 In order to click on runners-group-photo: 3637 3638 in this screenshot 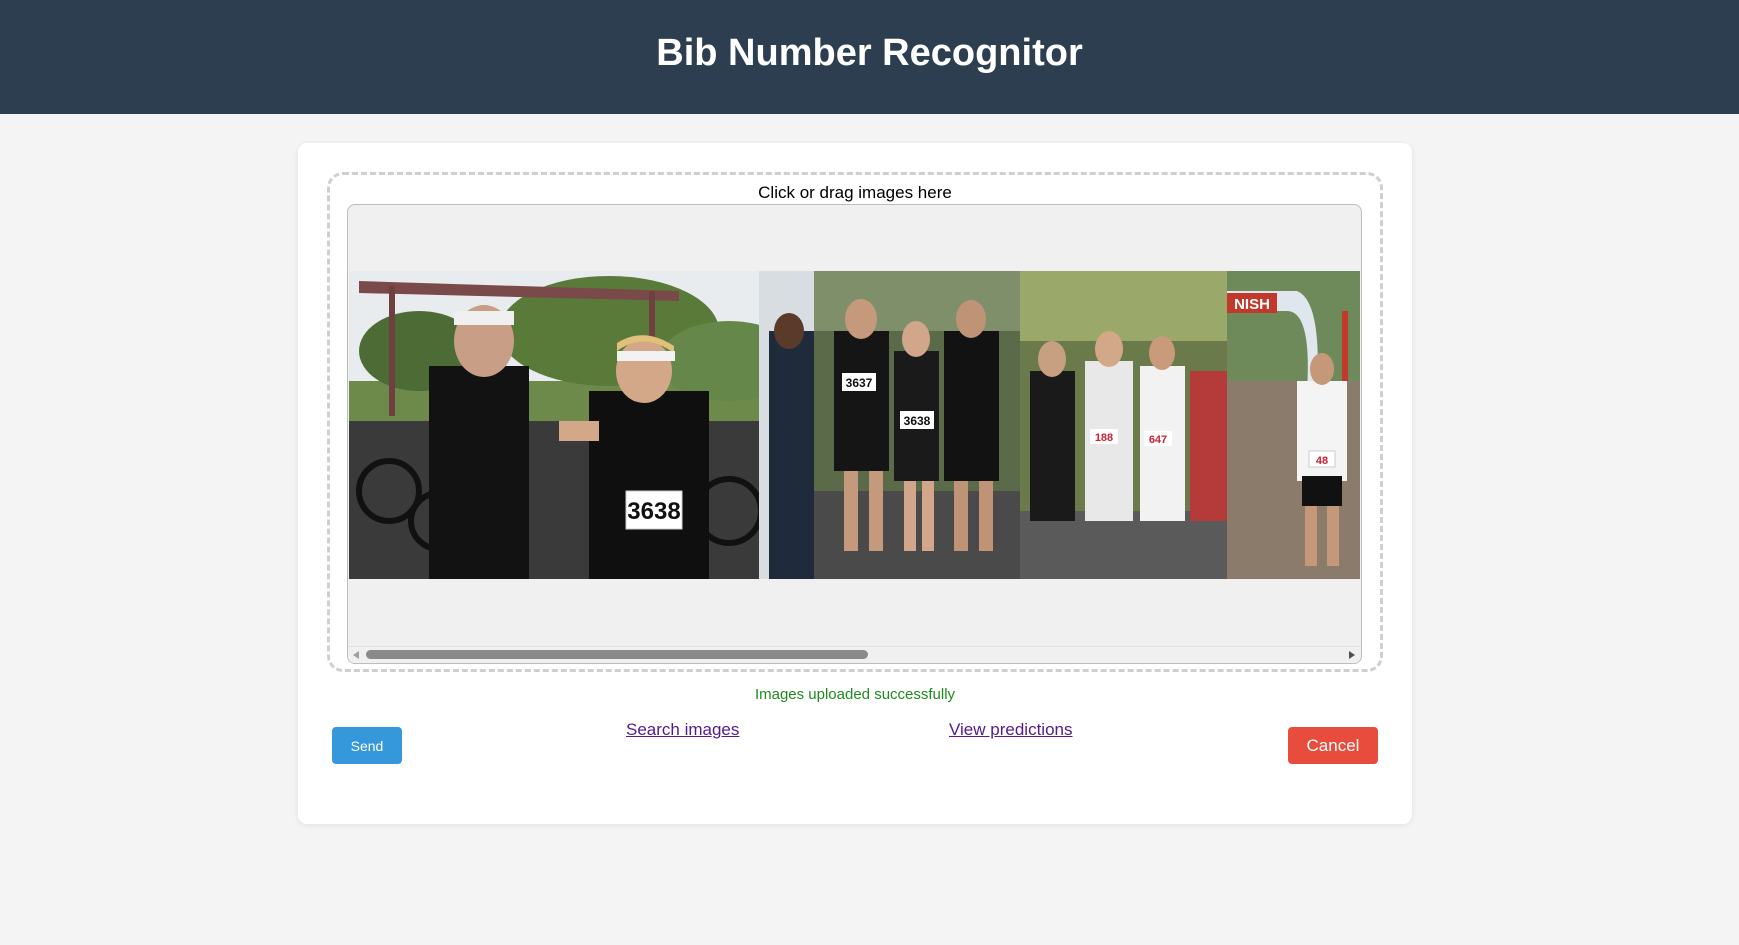, I will do `click(917, 425)`.